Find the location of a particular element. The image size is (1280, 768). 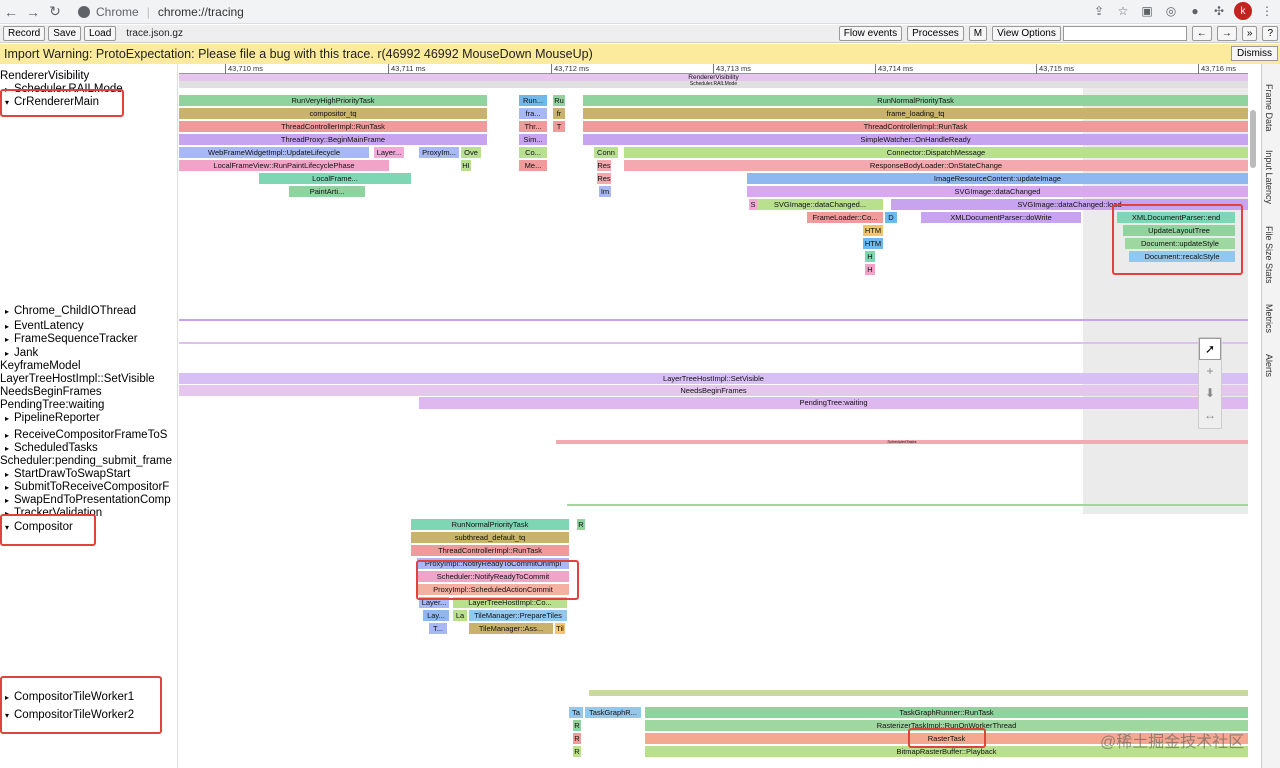

extension-globe-icon: ● is located at coordinates (1195, 11).